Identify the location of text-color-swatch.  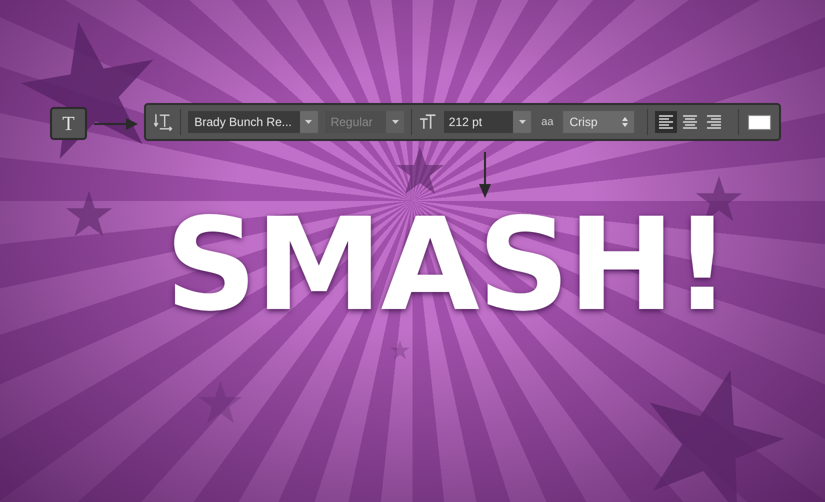
(759, 122).